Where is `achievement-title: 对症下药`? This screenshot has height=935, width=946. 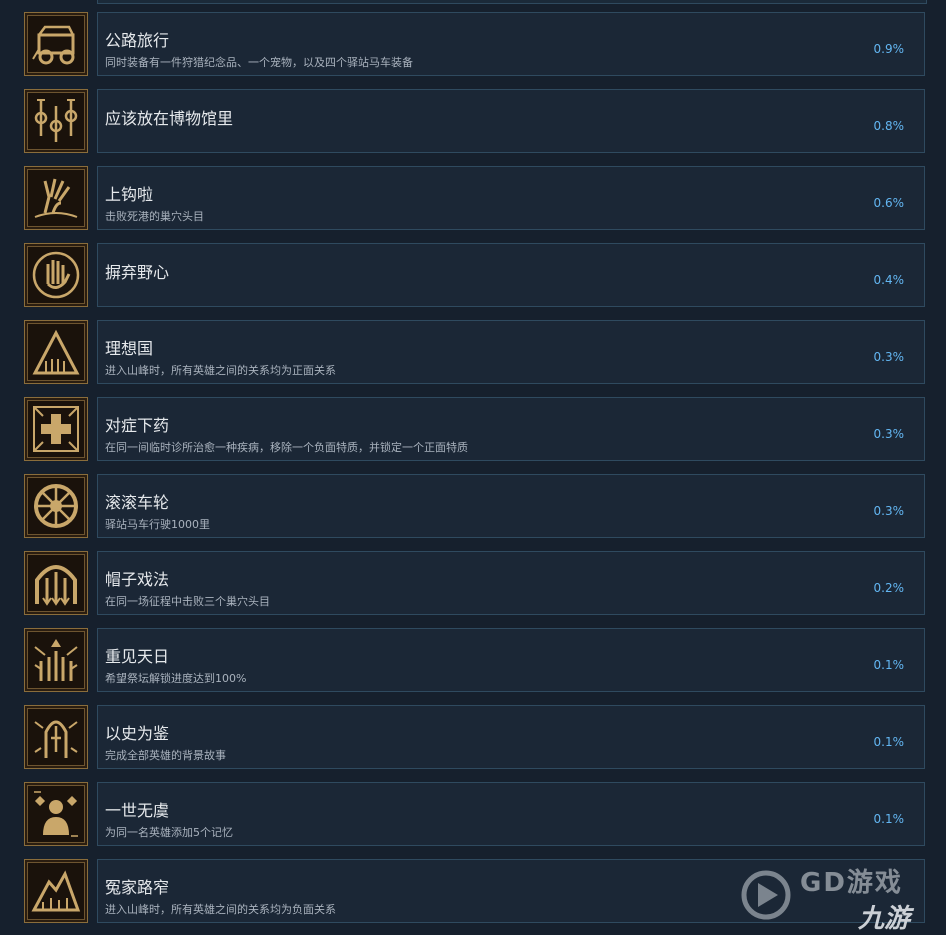 achievement-title: 对症下药 is located at coordinates (137, 425).